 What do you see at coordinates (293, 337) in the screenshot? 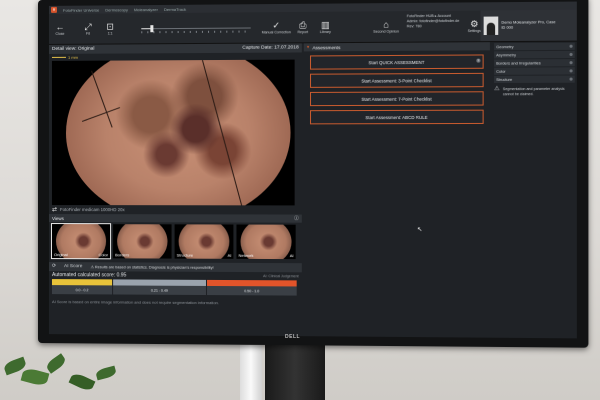
I see `dell-logo: DELL` at bounding box center [293, 337].